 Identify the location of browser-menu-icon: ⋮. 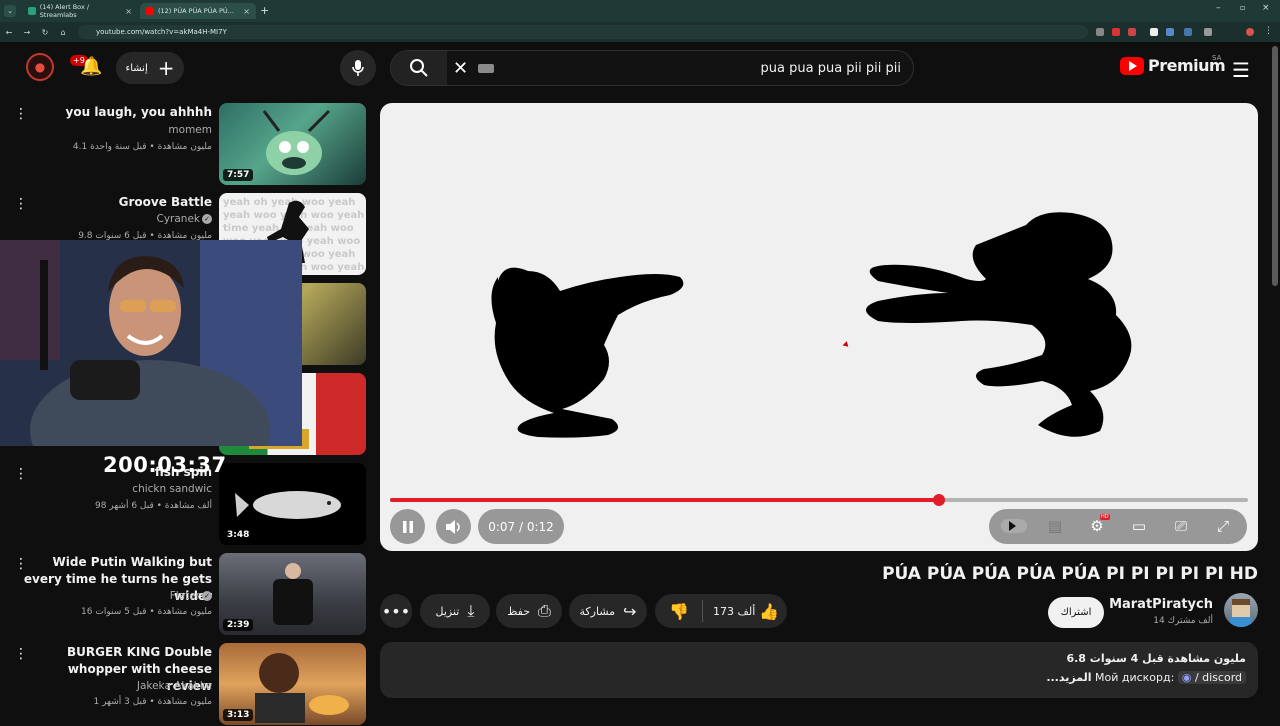
(1268, 31).